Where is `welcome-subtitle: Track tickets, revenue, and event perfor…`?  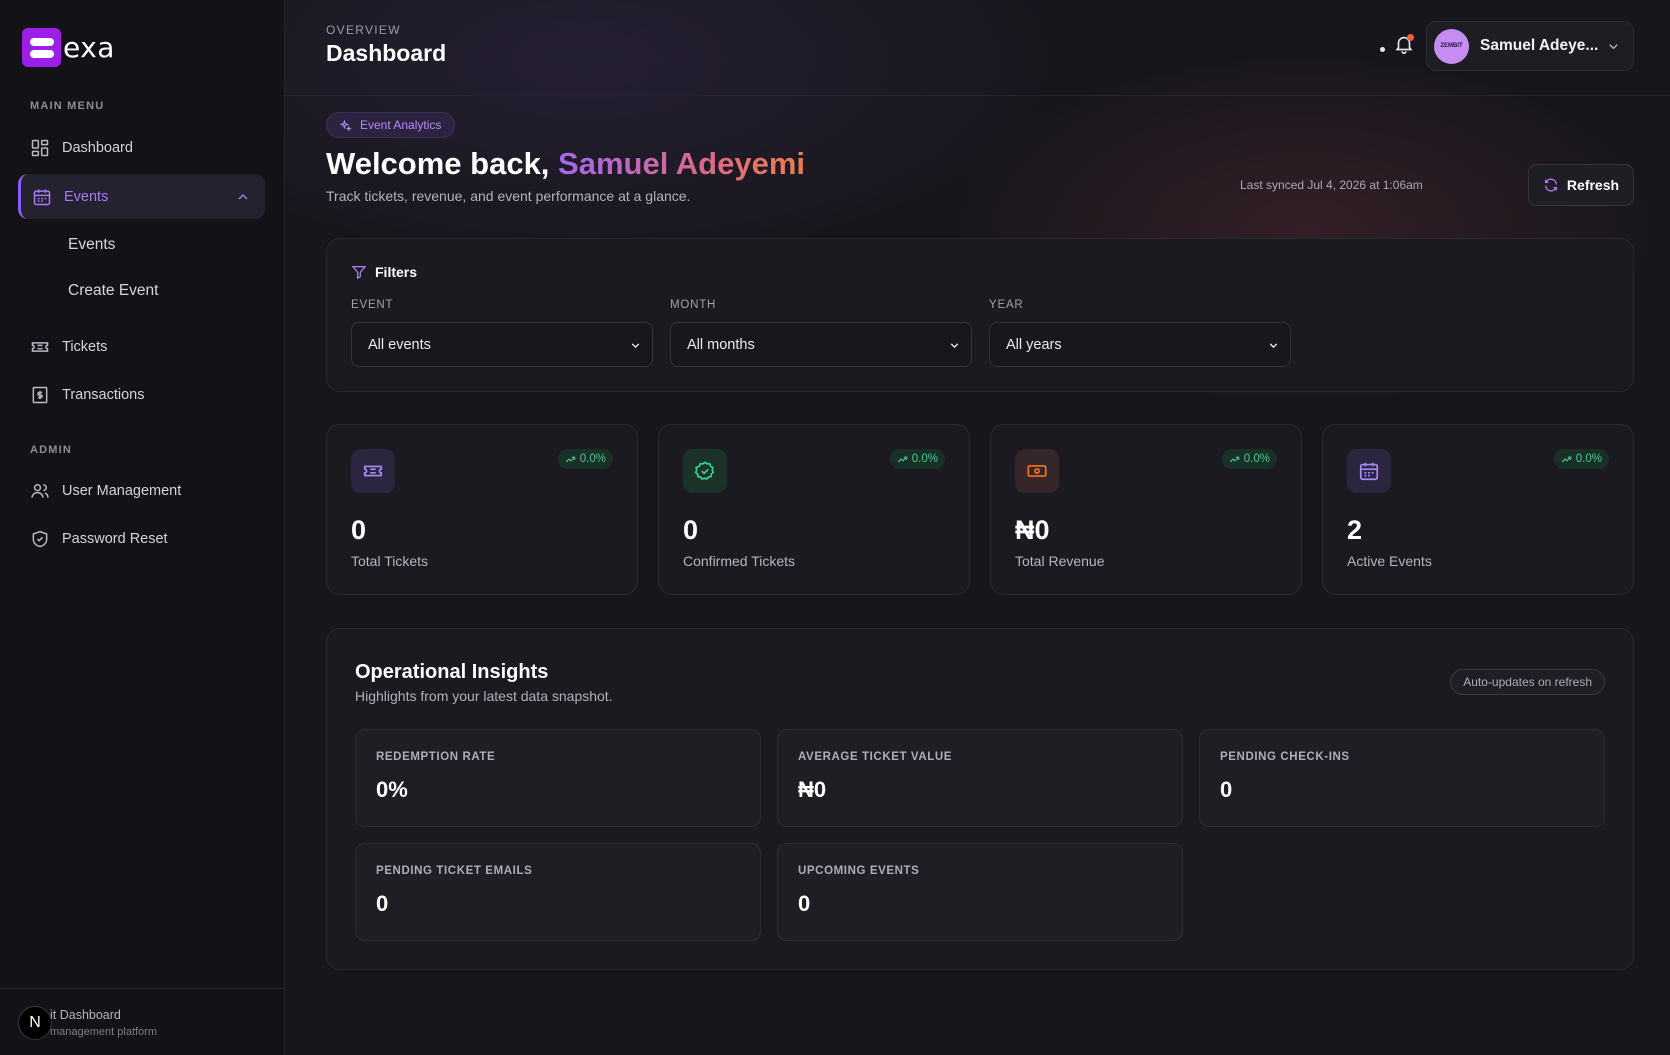 welcome-subtitle: Track tickets, revenue, and event perfor… is located at coordinates (508, 196).